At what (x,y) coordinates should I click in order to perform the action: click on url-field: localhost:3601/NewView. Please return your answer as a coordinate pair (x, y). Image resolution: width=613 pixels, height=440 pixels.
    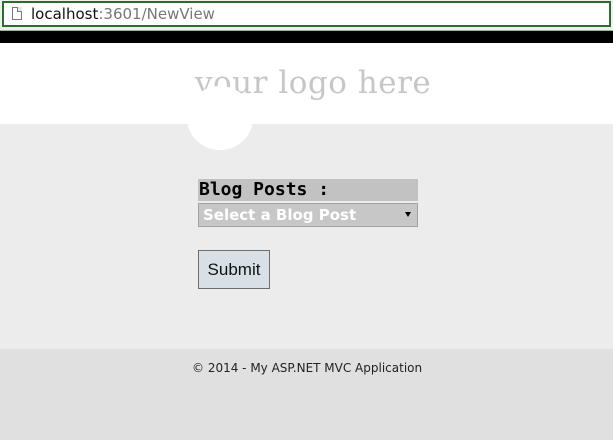
    Looking at the image, I should click on (306, 14).